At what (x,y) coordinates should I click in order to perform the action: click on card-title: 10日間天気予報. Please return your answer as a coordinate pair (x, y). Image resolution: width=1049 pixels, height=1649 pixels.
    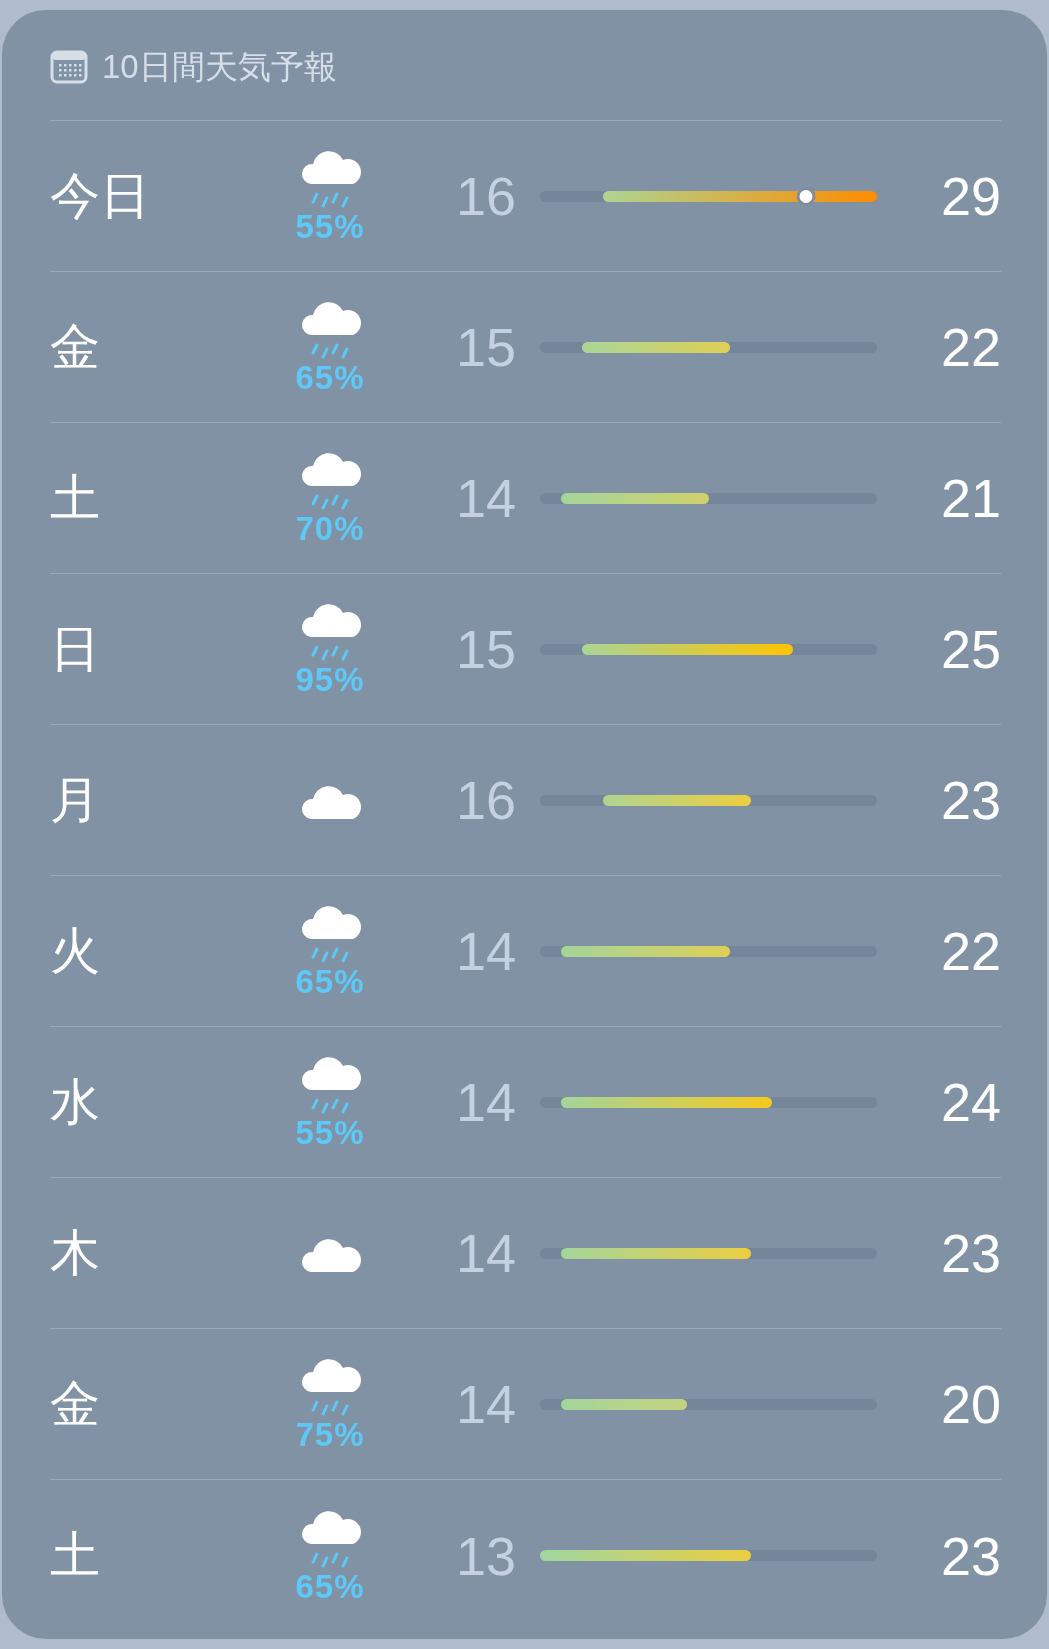
    Looking at the image, I should click on (219, 66).